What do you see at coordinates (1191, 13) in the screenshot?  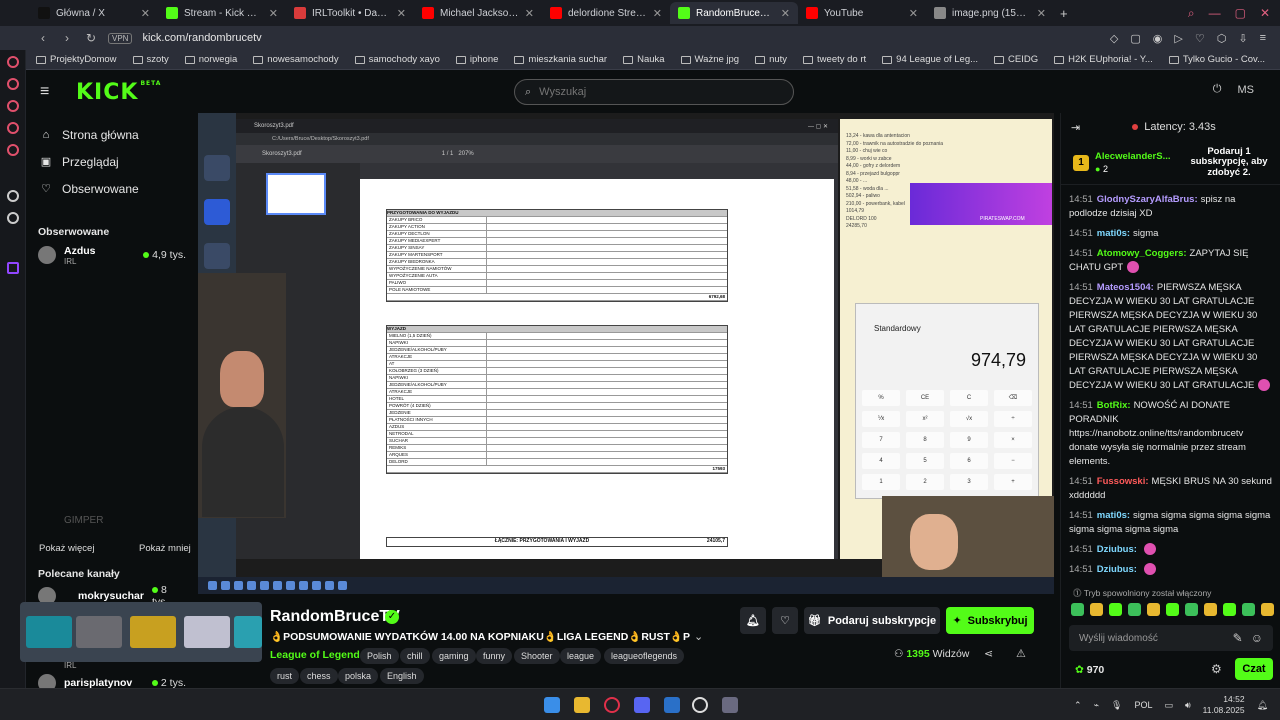 I see `search-icon: ⌕` at bounding box center [1191, 13].